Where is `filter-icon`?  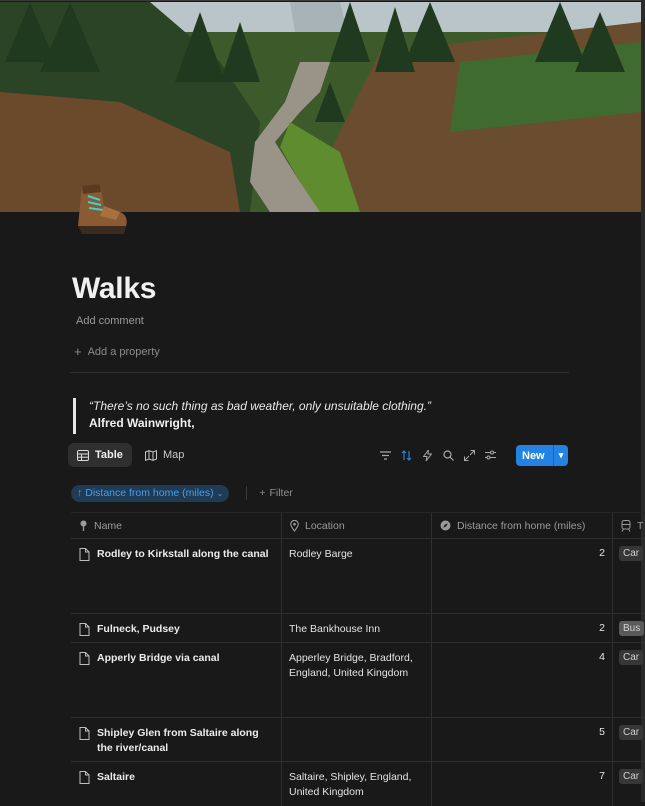 filter-icon is located at coordinates (385, 455).